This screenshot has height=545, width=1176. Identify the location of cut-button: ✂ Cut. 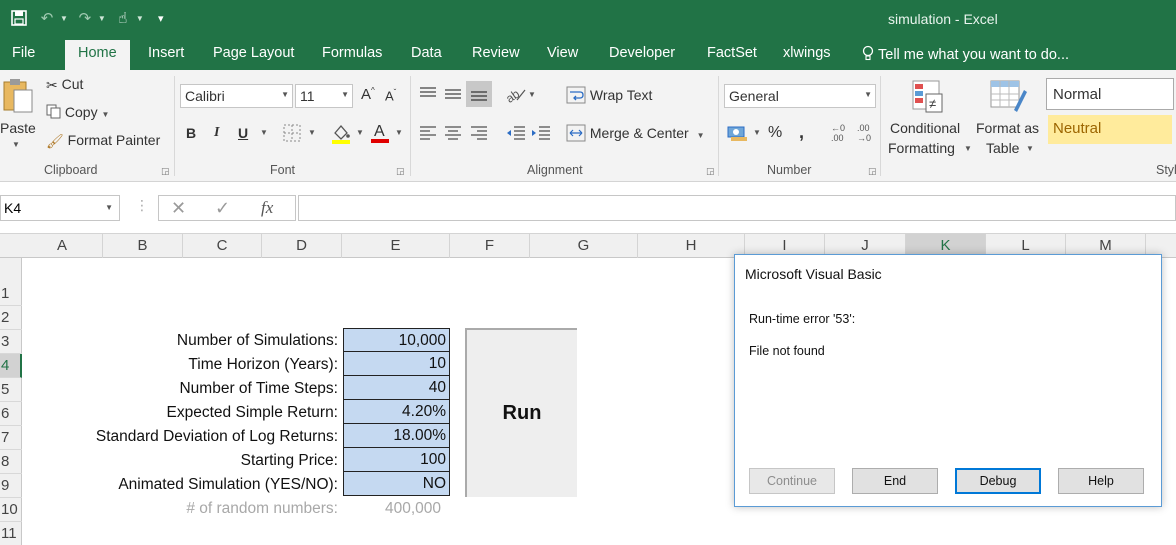
(64, 85).